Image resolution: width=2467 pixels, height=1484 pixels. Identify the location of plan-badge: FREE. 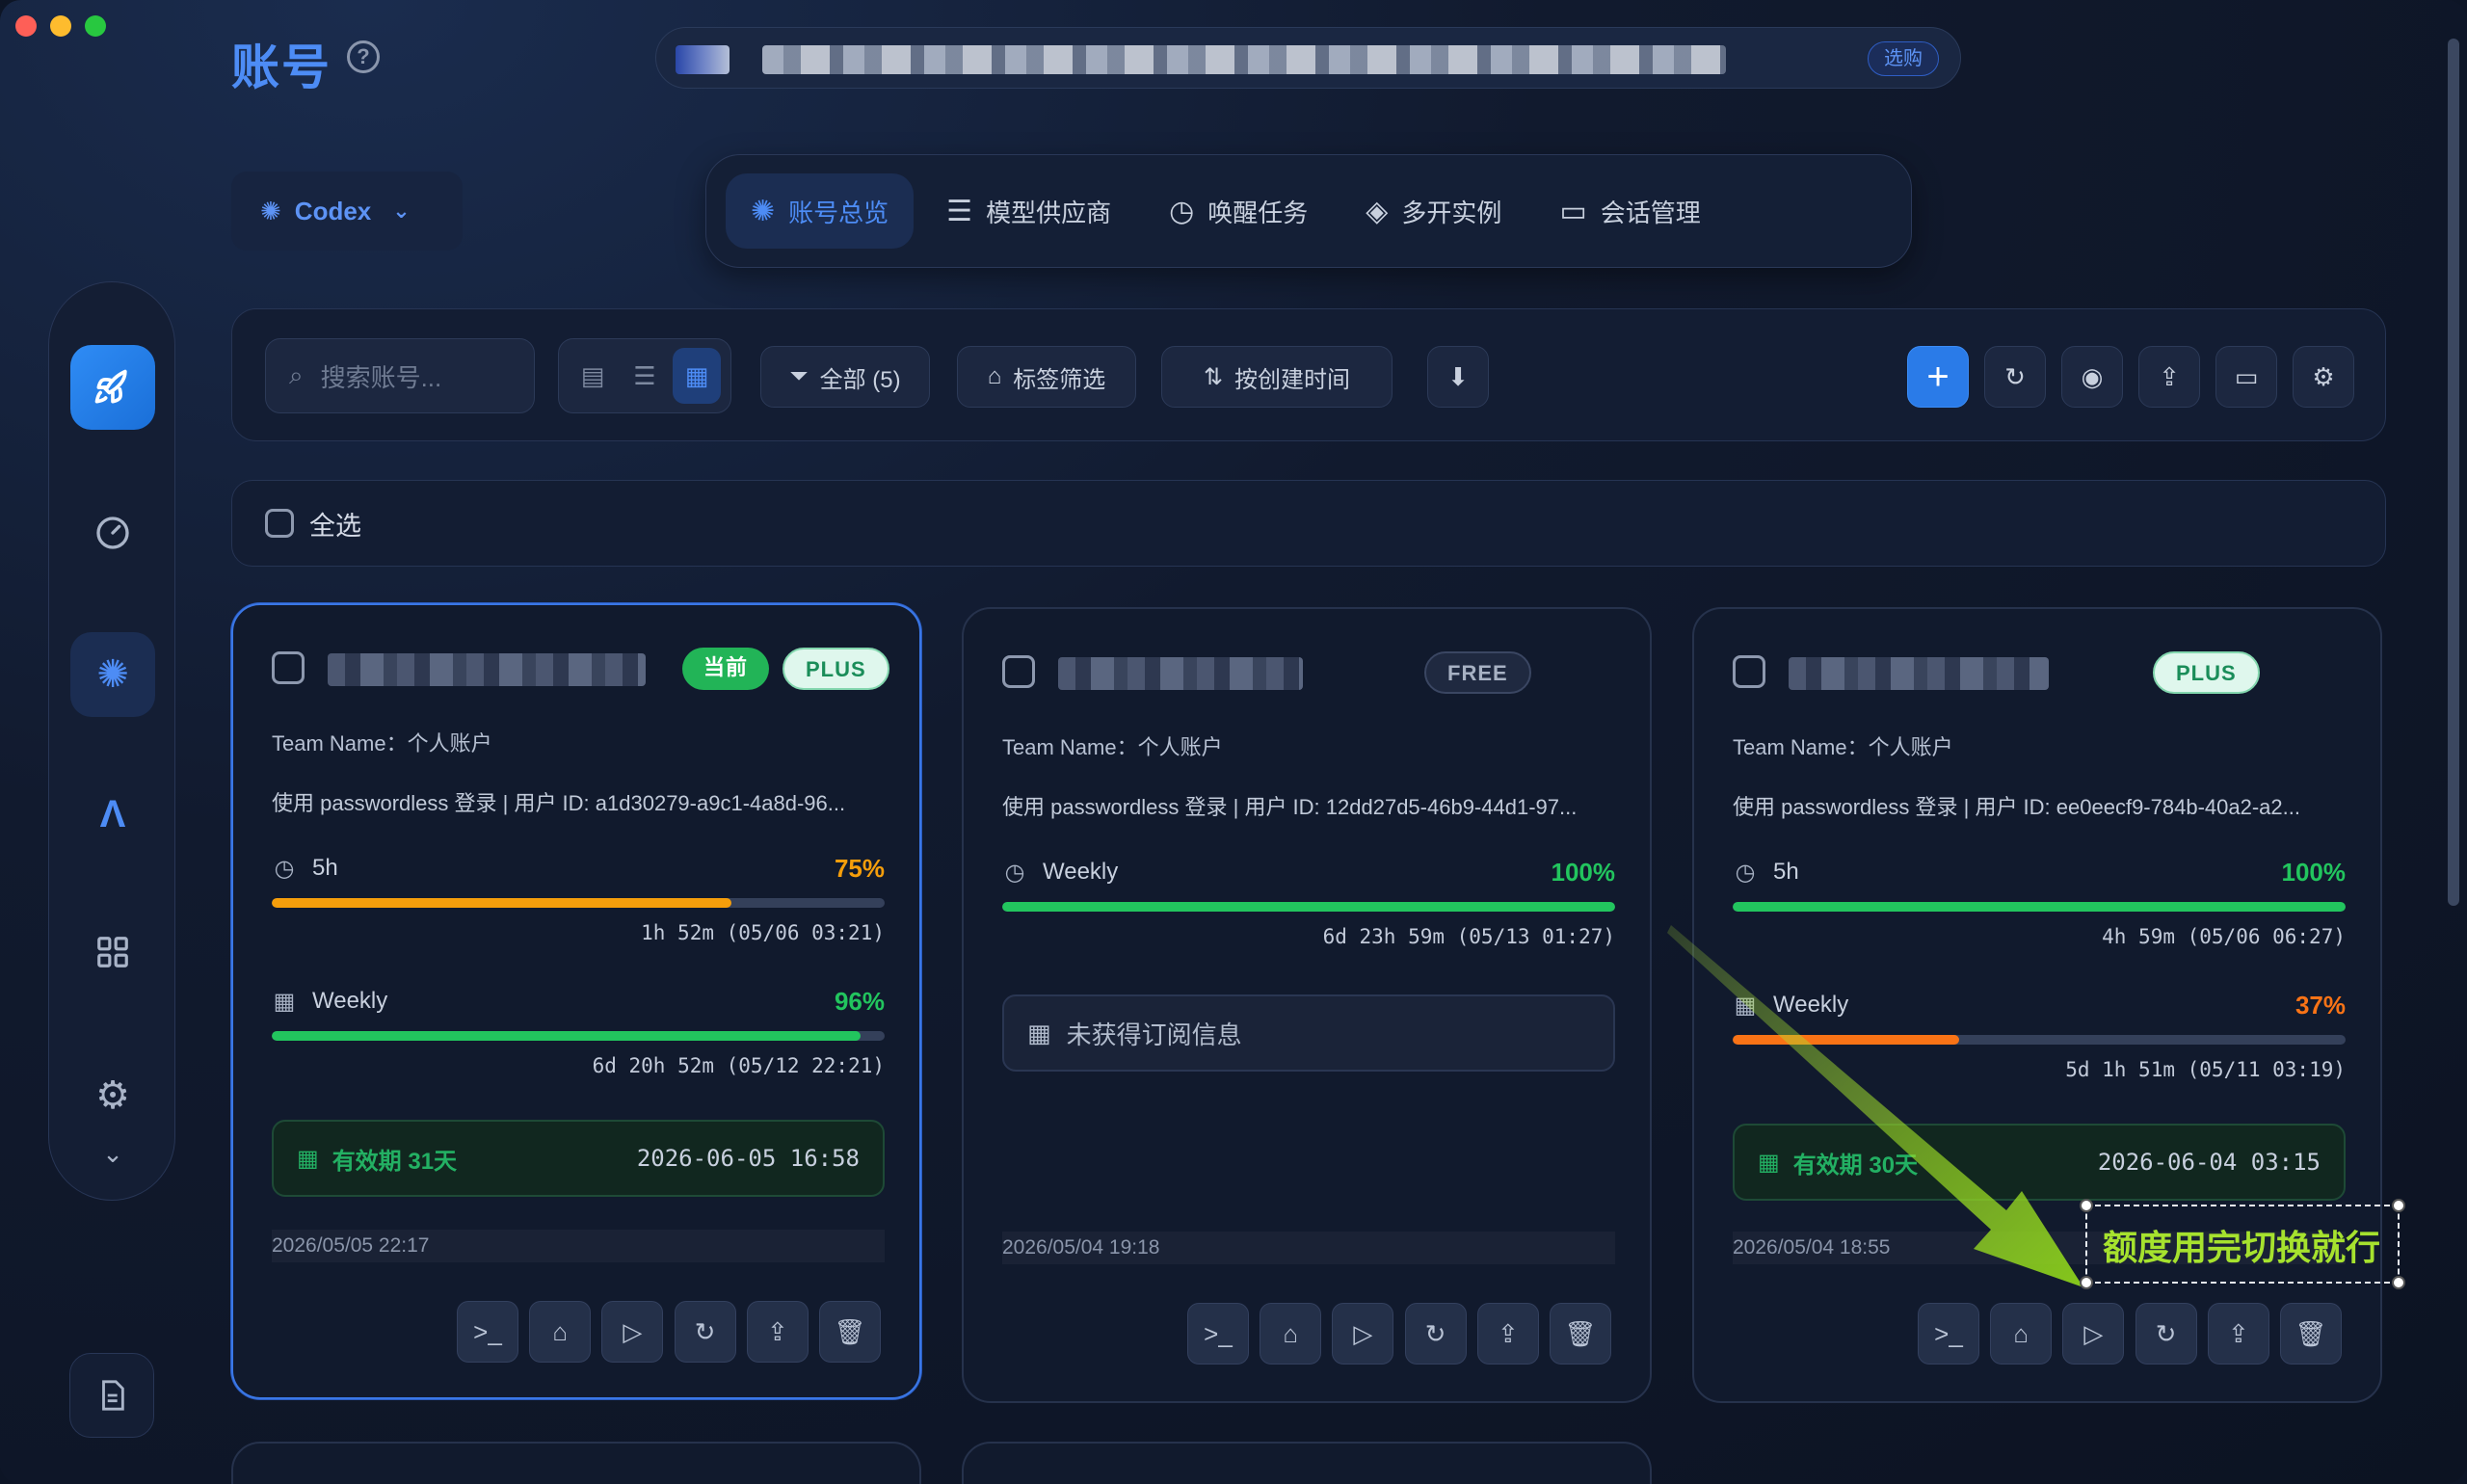
(1477, 672).